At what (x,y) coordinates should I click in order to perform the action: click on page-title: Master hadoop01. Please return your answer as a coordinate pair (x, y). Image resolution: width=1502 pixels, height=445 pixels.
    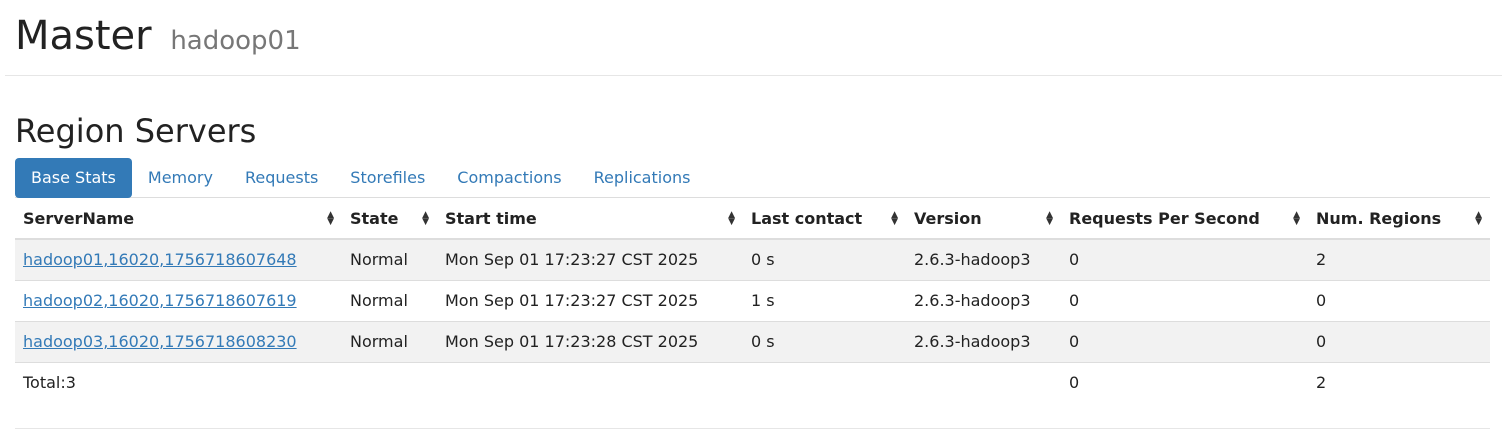
    Looking at the image, I should click on (751, 38).